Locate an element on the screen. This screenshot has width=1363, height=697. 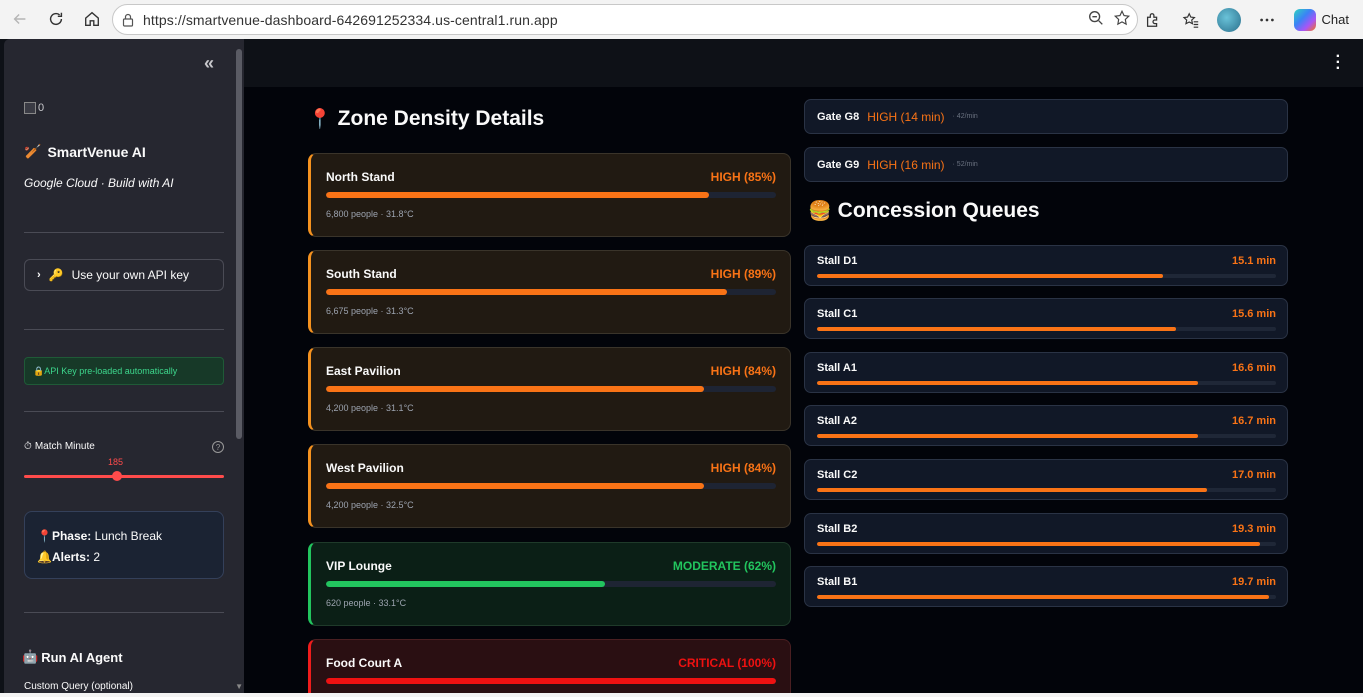
help-icon: ? is located at coordinates (218, 447).